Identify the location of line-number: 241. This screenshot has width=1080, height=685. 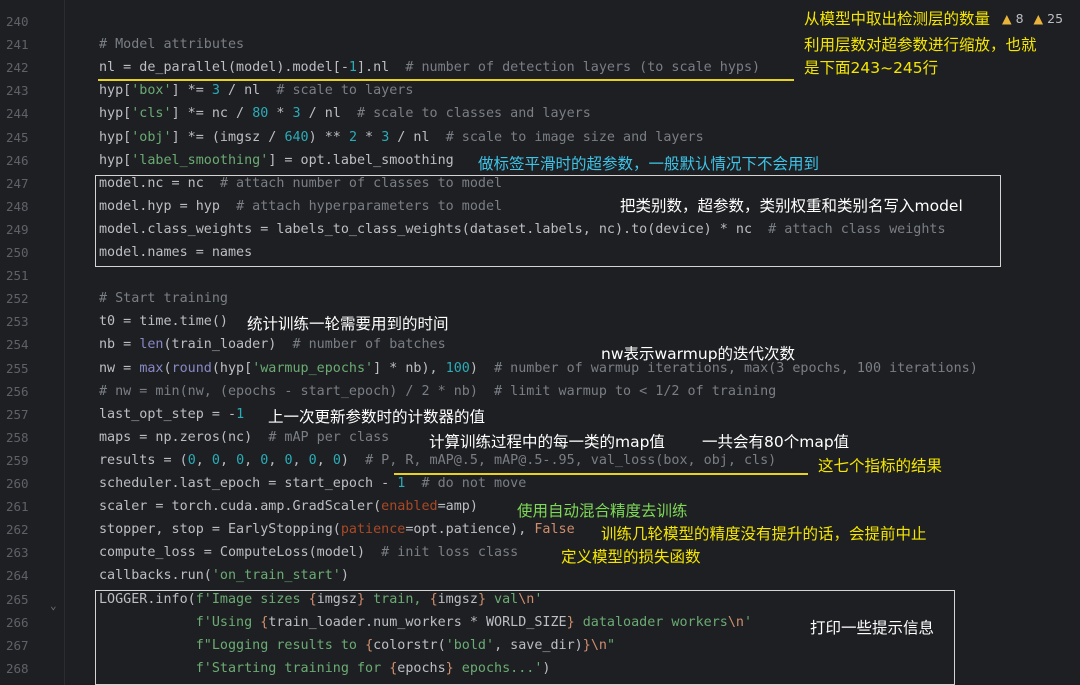
(17, 45).